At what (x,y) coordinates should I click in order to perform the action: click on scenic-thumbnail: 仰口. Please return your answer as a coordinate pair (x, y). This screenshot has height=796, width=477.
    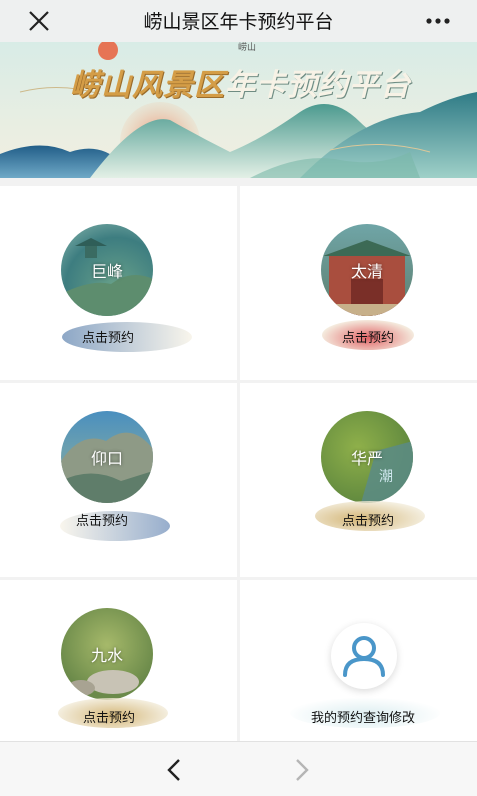
    Looking at the image, I should click on (107, 457).